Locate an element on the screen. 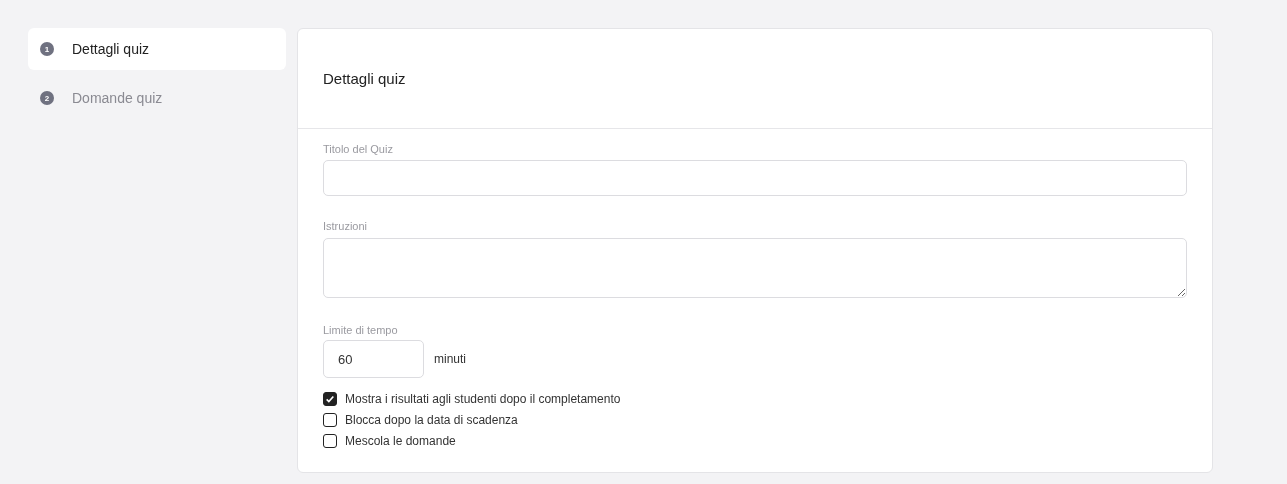  step-tab: 1 Dettagli quiz is located at coordinates (157, 49).